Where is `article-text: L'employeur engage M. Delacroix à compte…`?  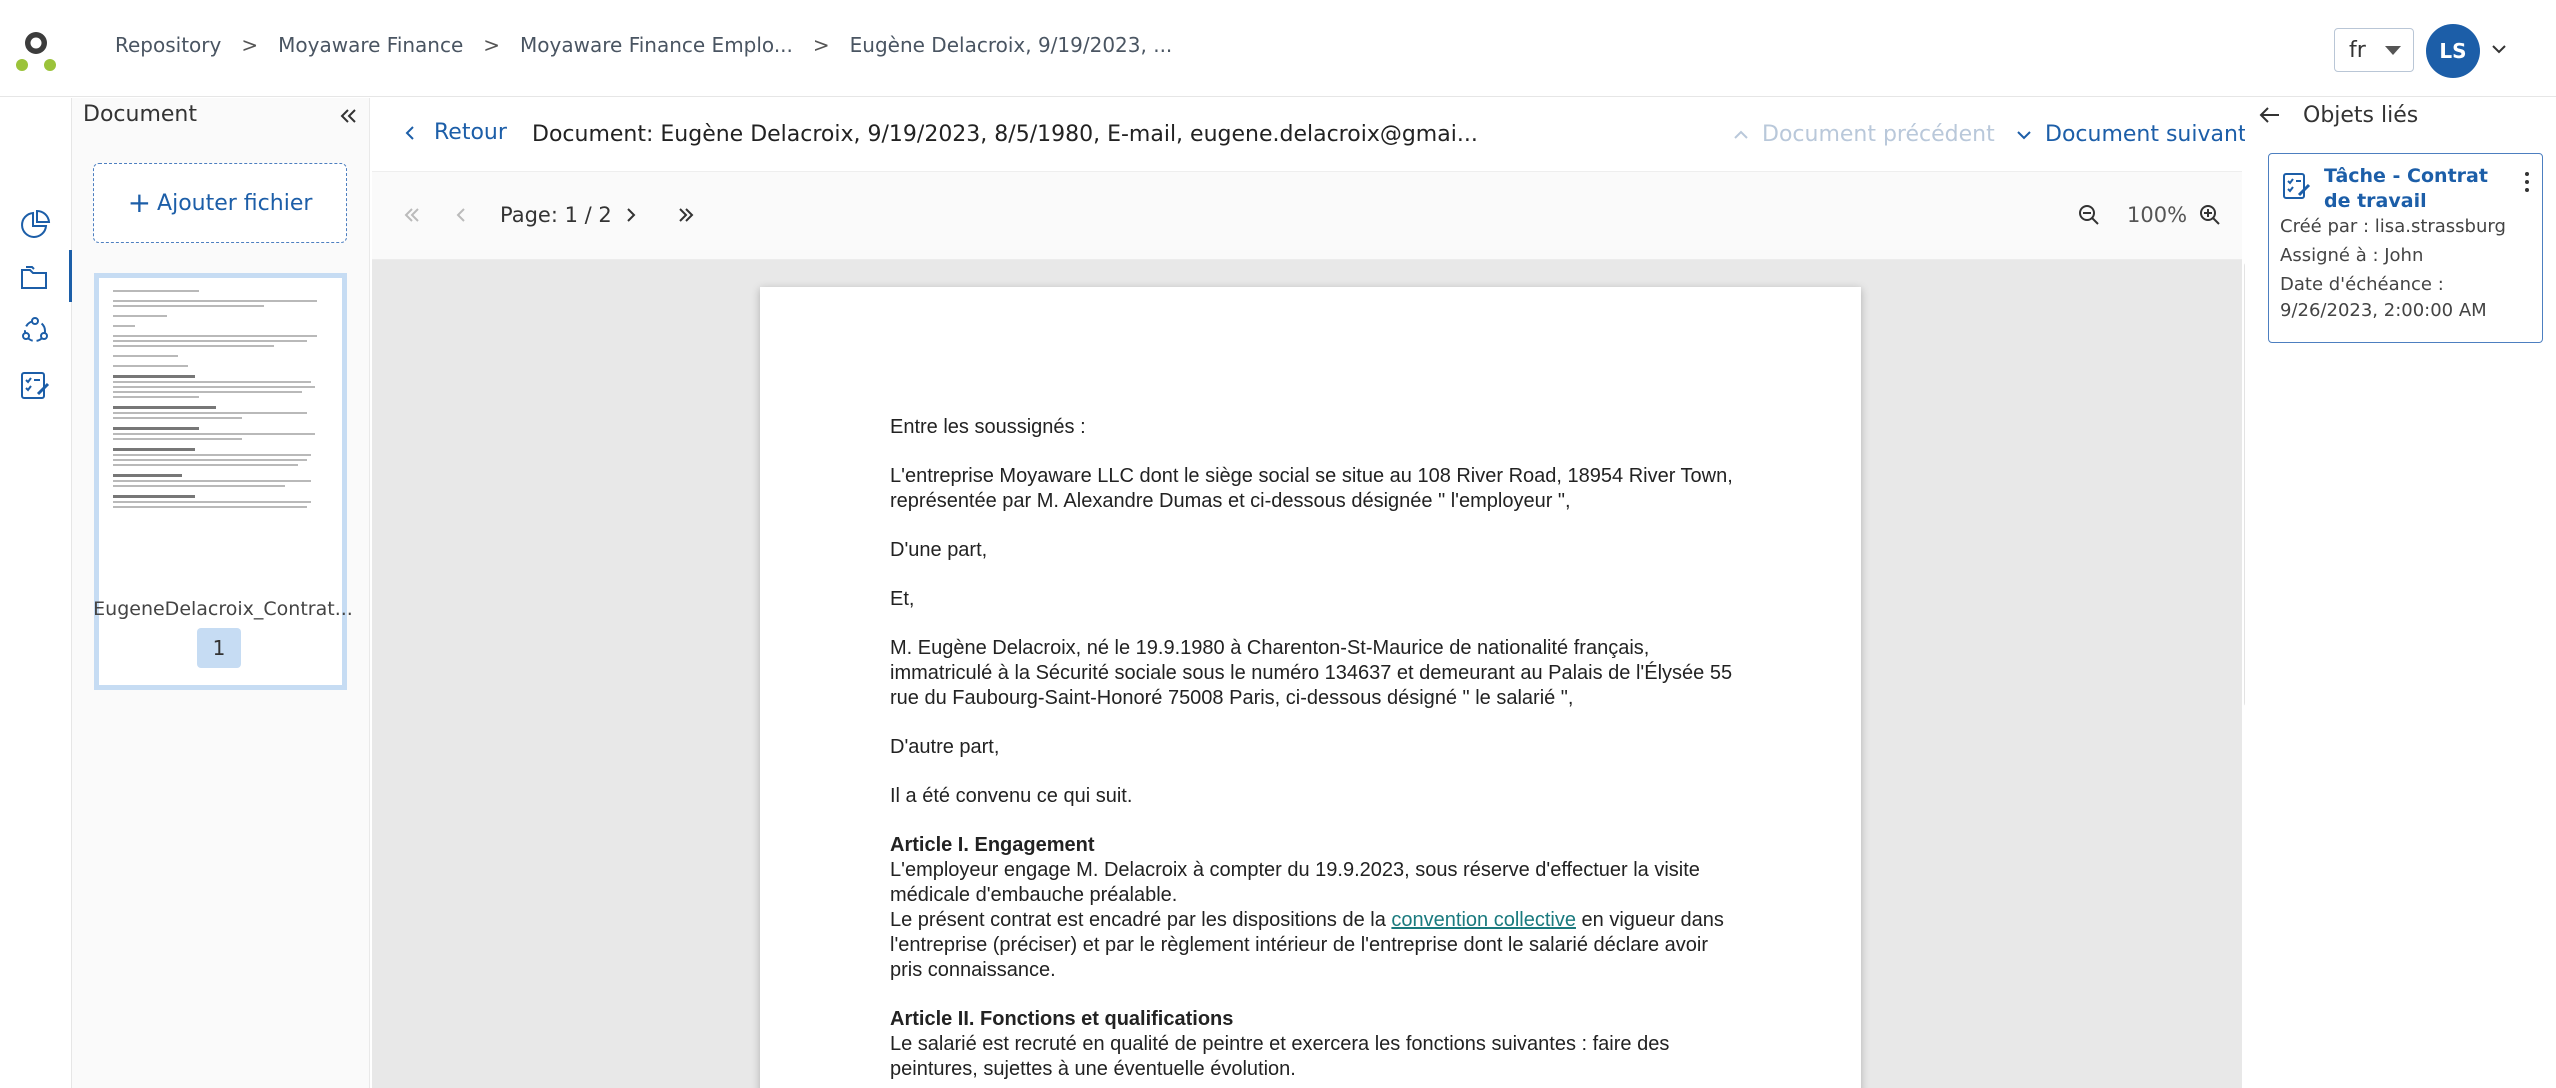
article-text: L'employeur engage M. Delacroix à compte… is located at coordinates (1295, 882).